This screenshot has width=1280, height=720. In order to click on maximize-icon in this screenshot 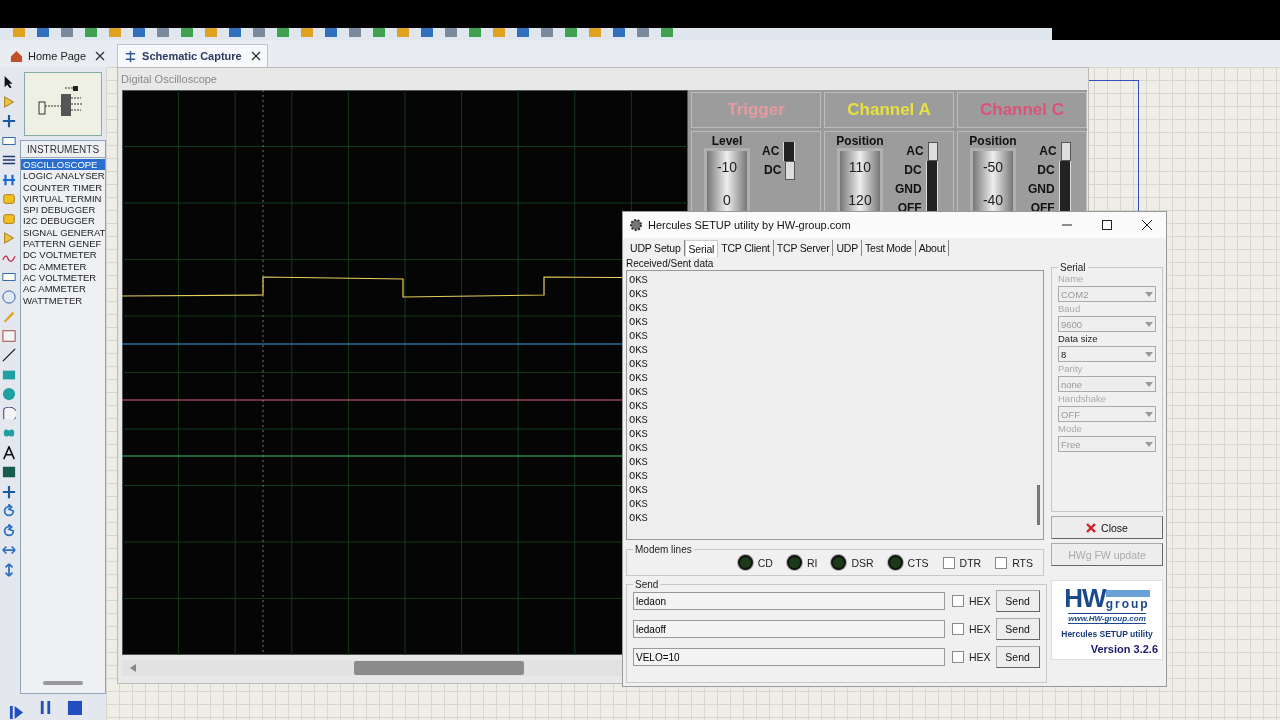, I will do `click(1107, 225)`.